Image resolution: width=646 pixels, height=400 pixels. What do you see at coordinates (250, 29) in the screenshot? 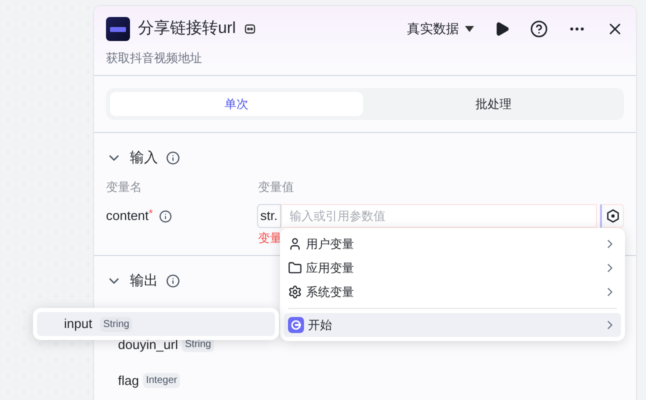
I see `robot-icon` at bounding box center [250, 29].